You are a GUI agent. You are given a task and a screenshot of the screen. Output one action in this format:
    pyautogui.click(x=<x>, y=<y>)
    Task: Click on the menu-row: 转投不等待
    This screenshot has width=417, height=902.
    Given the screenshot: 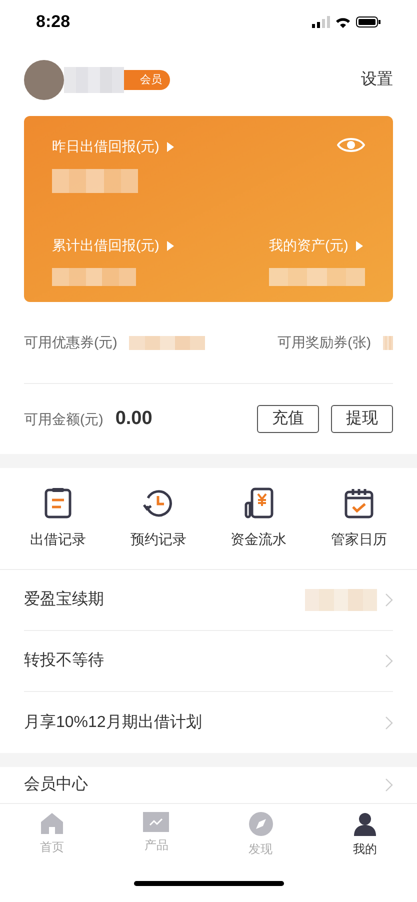 What is the action you would take?
    pyautogui.click(x=208, y=661)
    